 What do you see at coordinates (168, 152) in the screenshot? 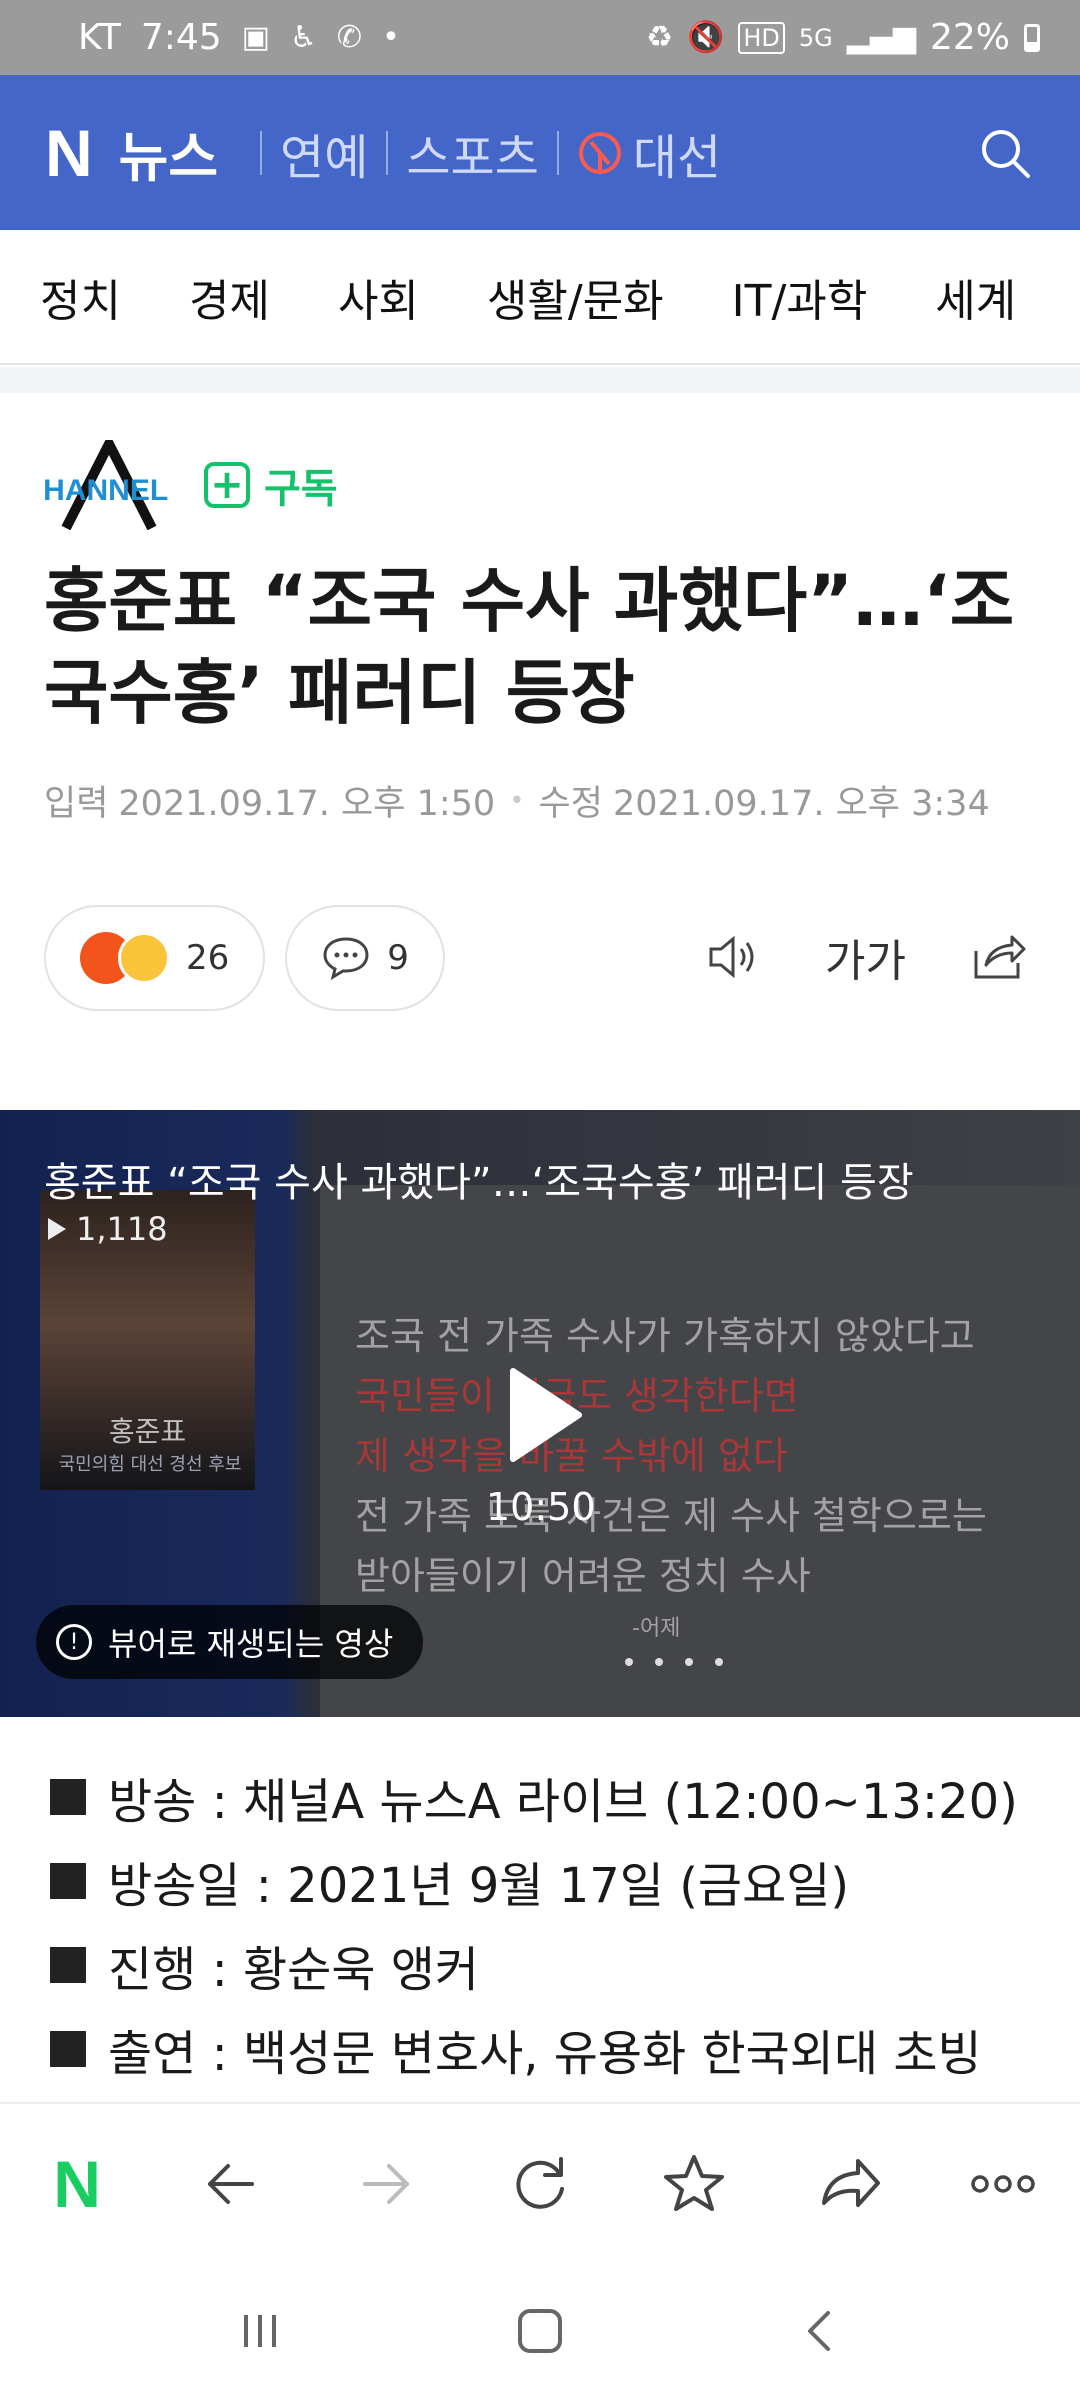
I see `news-home-link: 뉴스` at bounding box center [168, 152].